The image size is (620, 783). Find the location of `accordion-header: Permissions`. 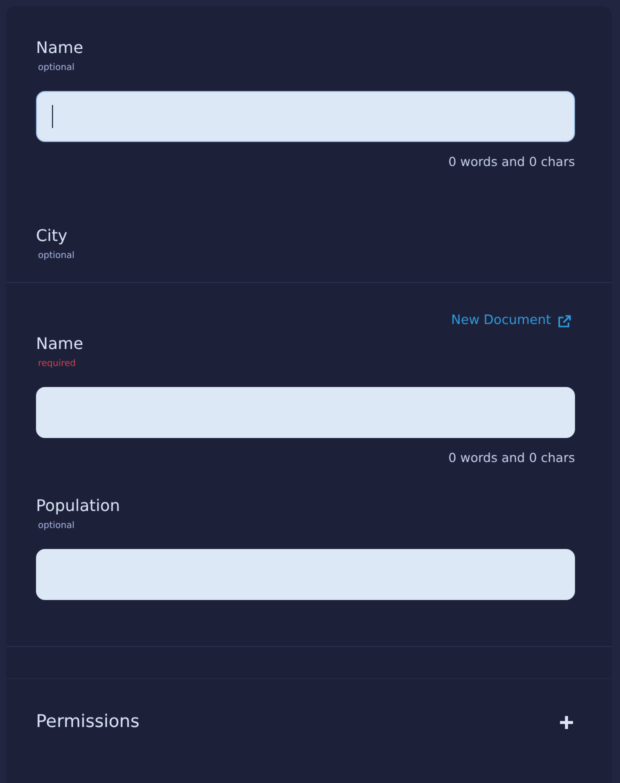

accordion-header: Permissions is located at coordinates (309, 721).